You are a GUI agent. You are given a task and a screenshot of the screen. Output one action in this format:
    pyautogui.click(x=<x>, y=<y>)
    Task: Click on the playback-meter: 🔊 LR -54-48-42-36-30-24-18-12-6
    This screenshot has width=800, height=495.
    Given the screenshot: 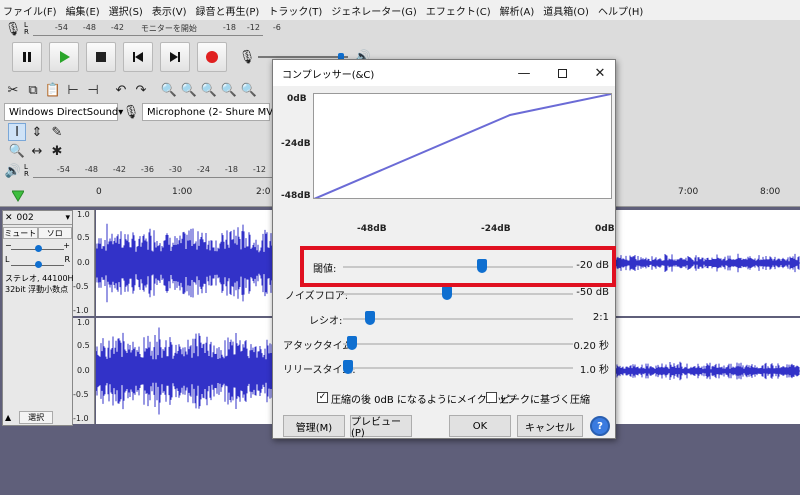 What is the action you would take?
    pyautogui.click(x=146, y=171)
    